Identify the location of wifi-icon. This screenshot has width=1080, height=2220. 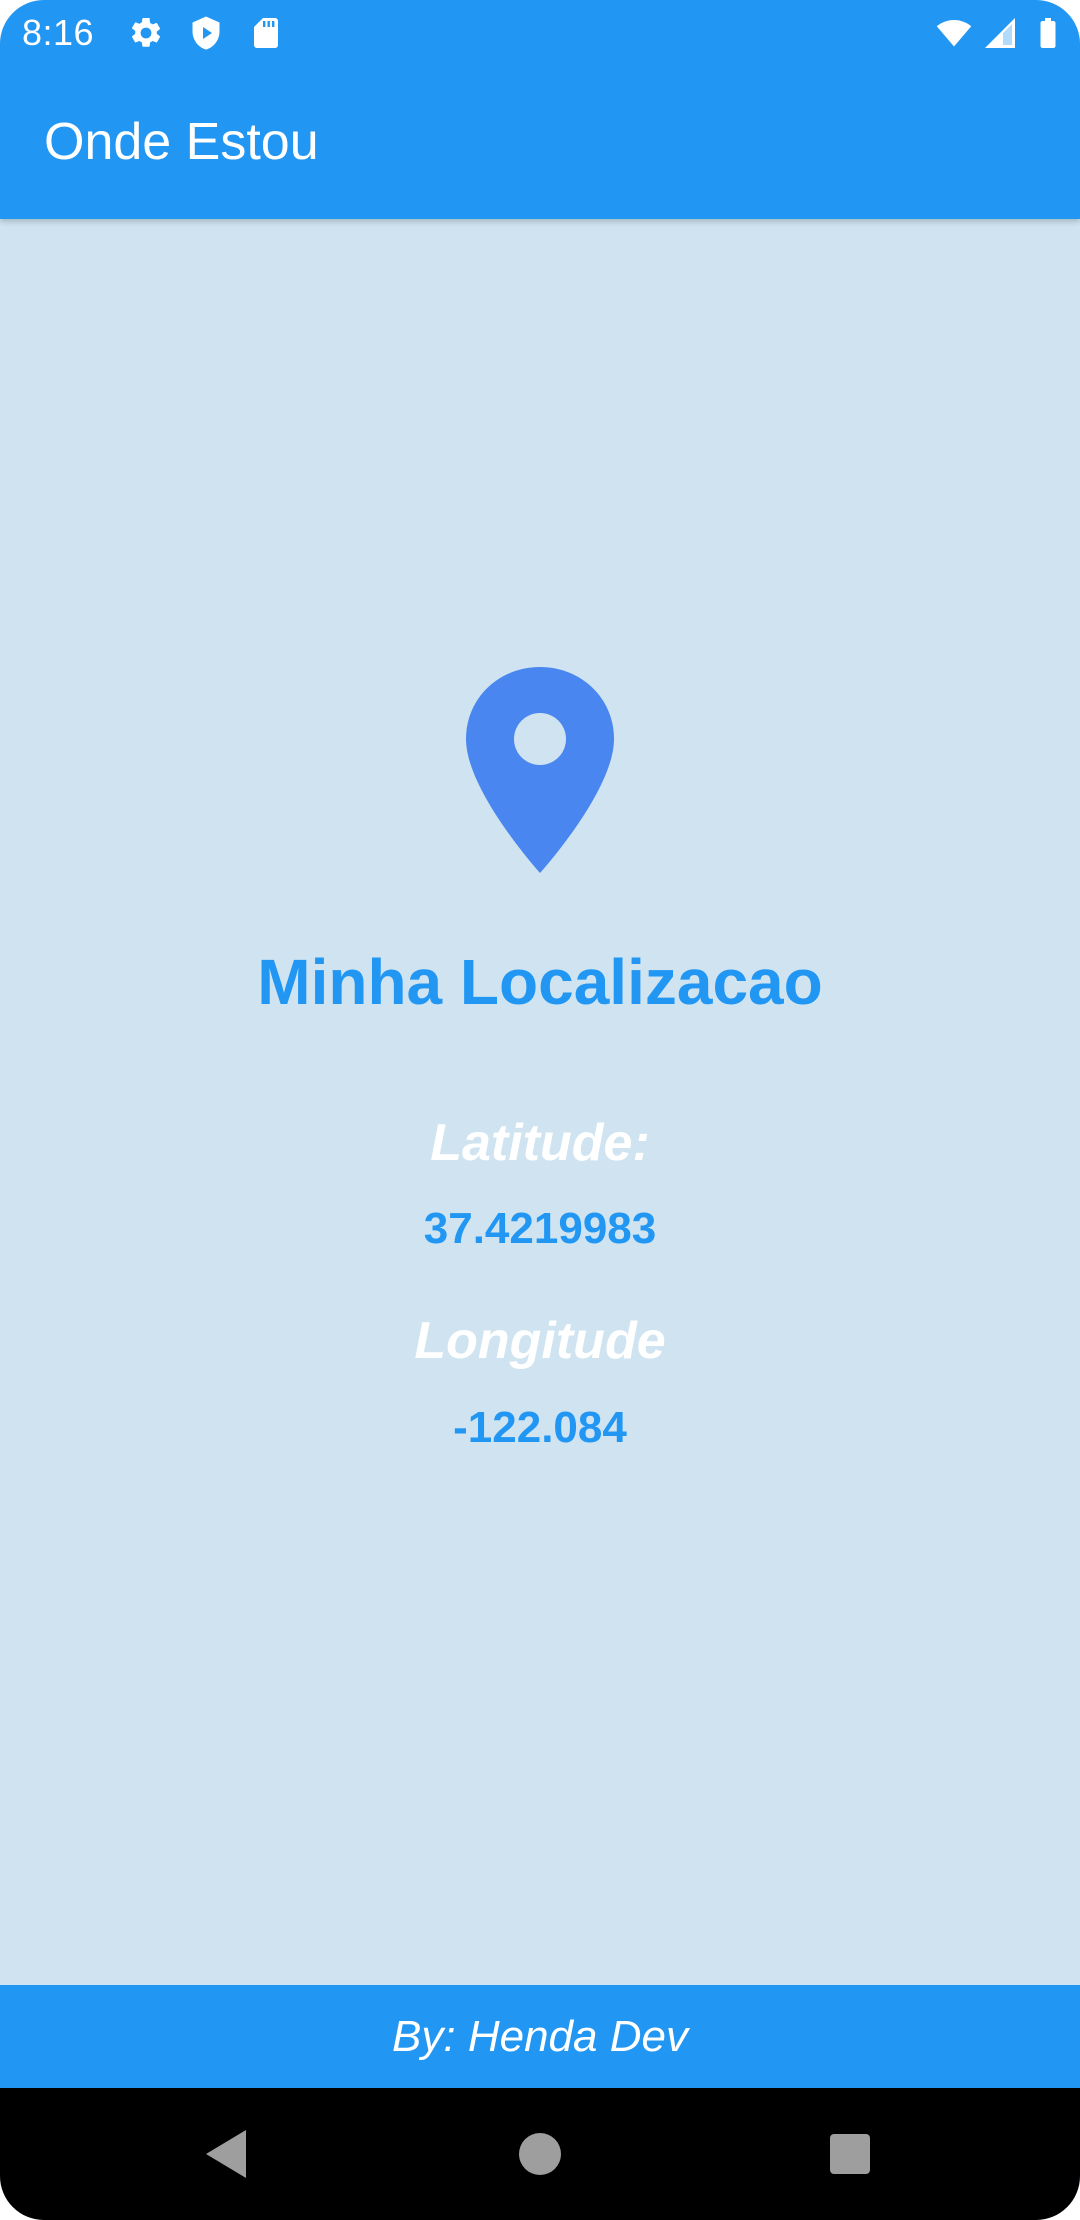
(954, 33).